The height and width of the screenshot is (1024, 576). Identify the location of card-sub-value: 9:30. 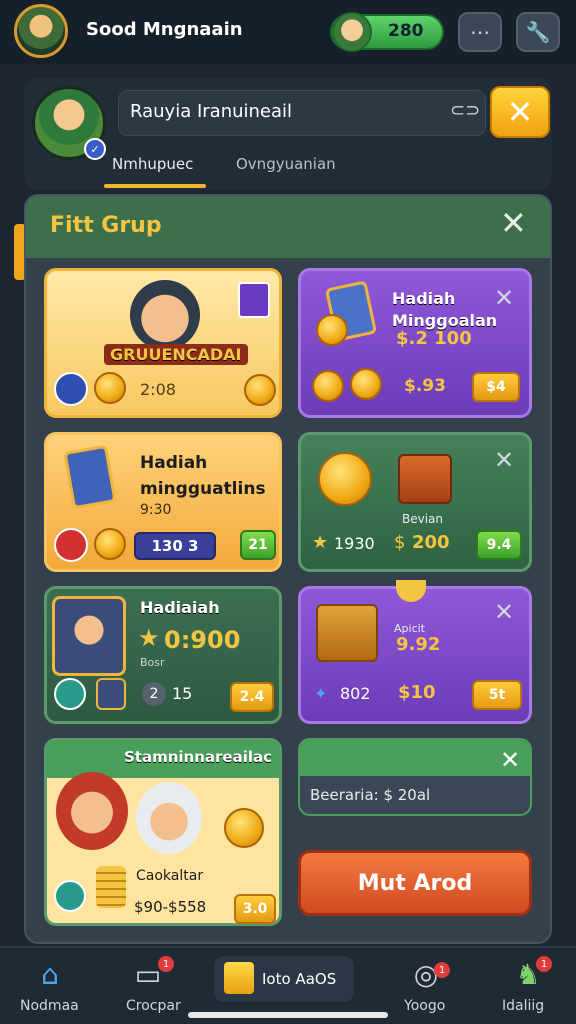
(156, 510).